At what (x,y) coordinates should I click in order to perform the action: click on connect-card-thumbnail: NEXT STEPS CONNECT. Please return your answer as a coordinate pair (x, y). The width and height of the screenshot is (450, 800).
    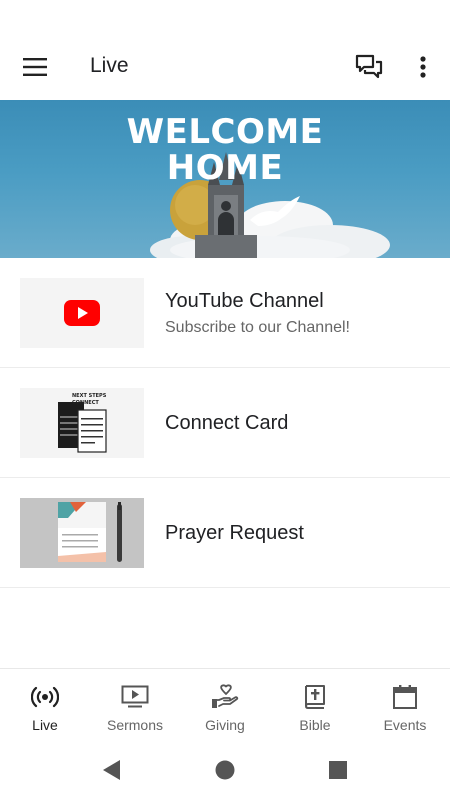
    Looking at the image, I should click on (82, 423).